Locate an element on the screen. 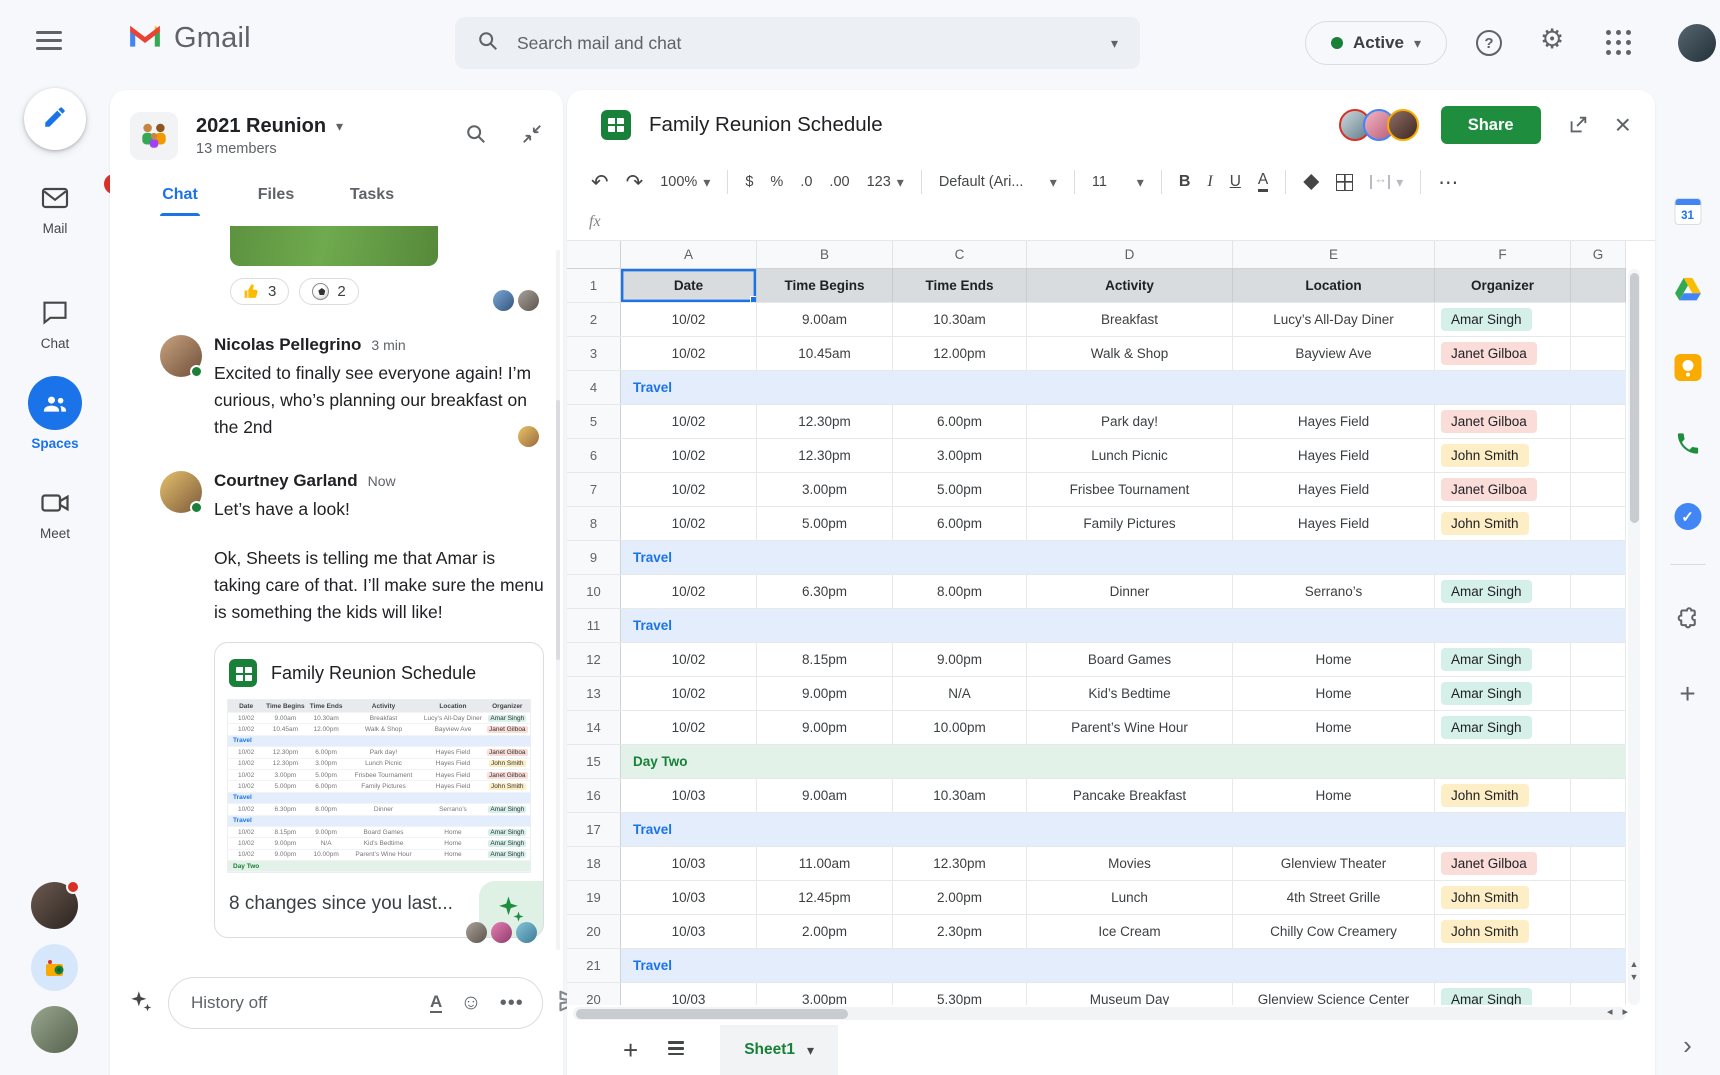  sheet-cell: Family Pictures is located at coordinates (1130, 523).